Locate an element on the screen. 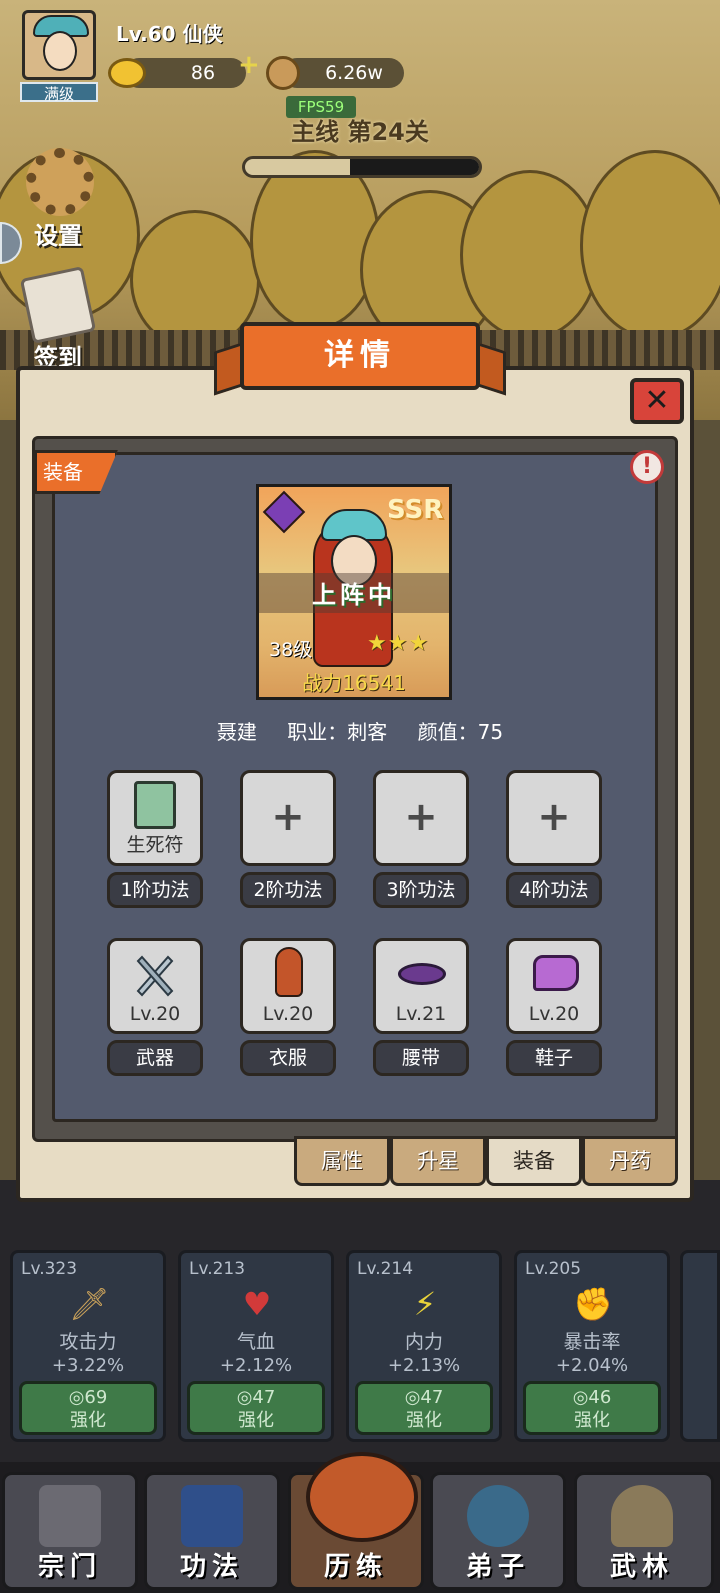 This screenshot has width=720, height=1593. coin-icon is located at coordinates (283, 73).